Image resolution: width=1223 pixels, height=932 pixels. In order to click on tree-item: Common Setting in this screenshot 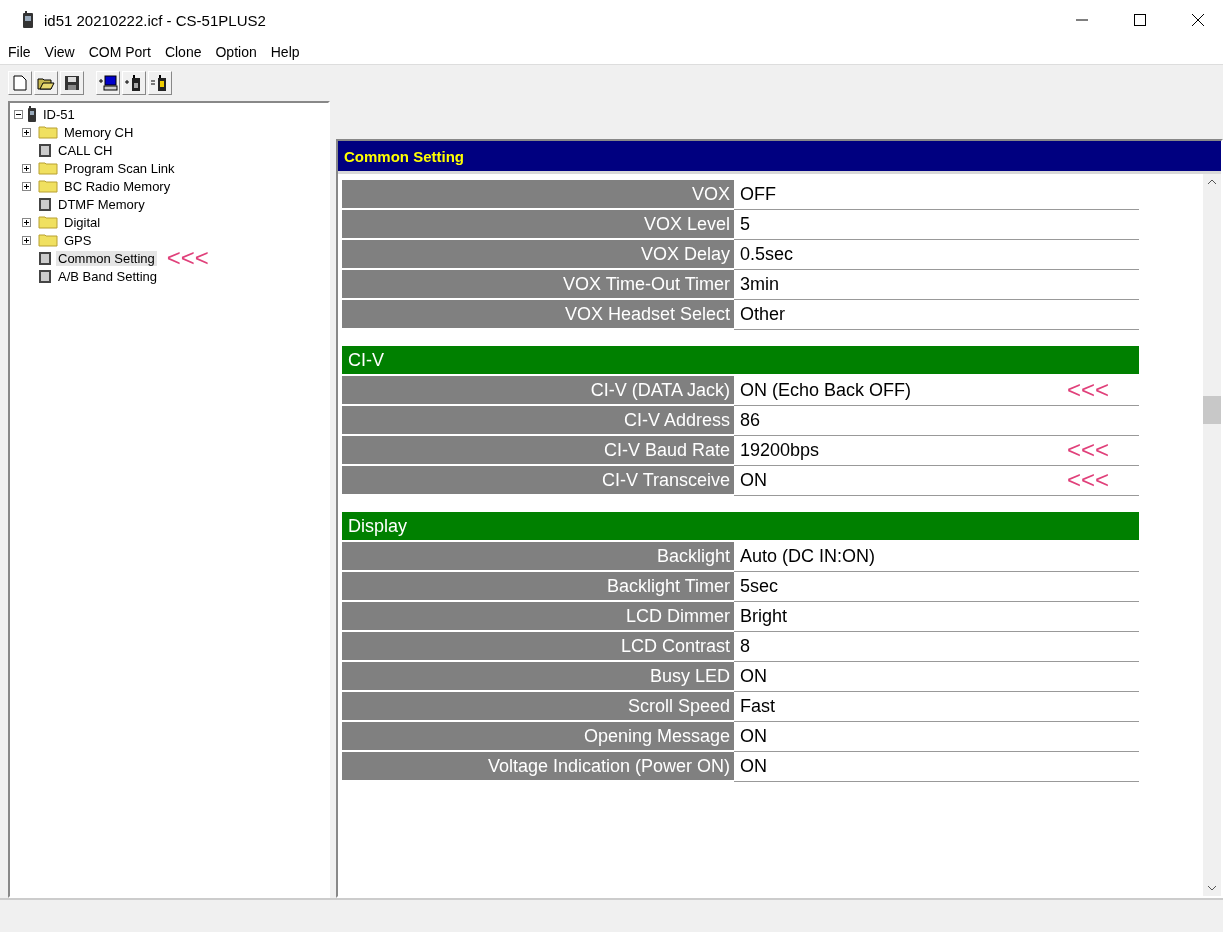, I will do `click(106, 258)`.